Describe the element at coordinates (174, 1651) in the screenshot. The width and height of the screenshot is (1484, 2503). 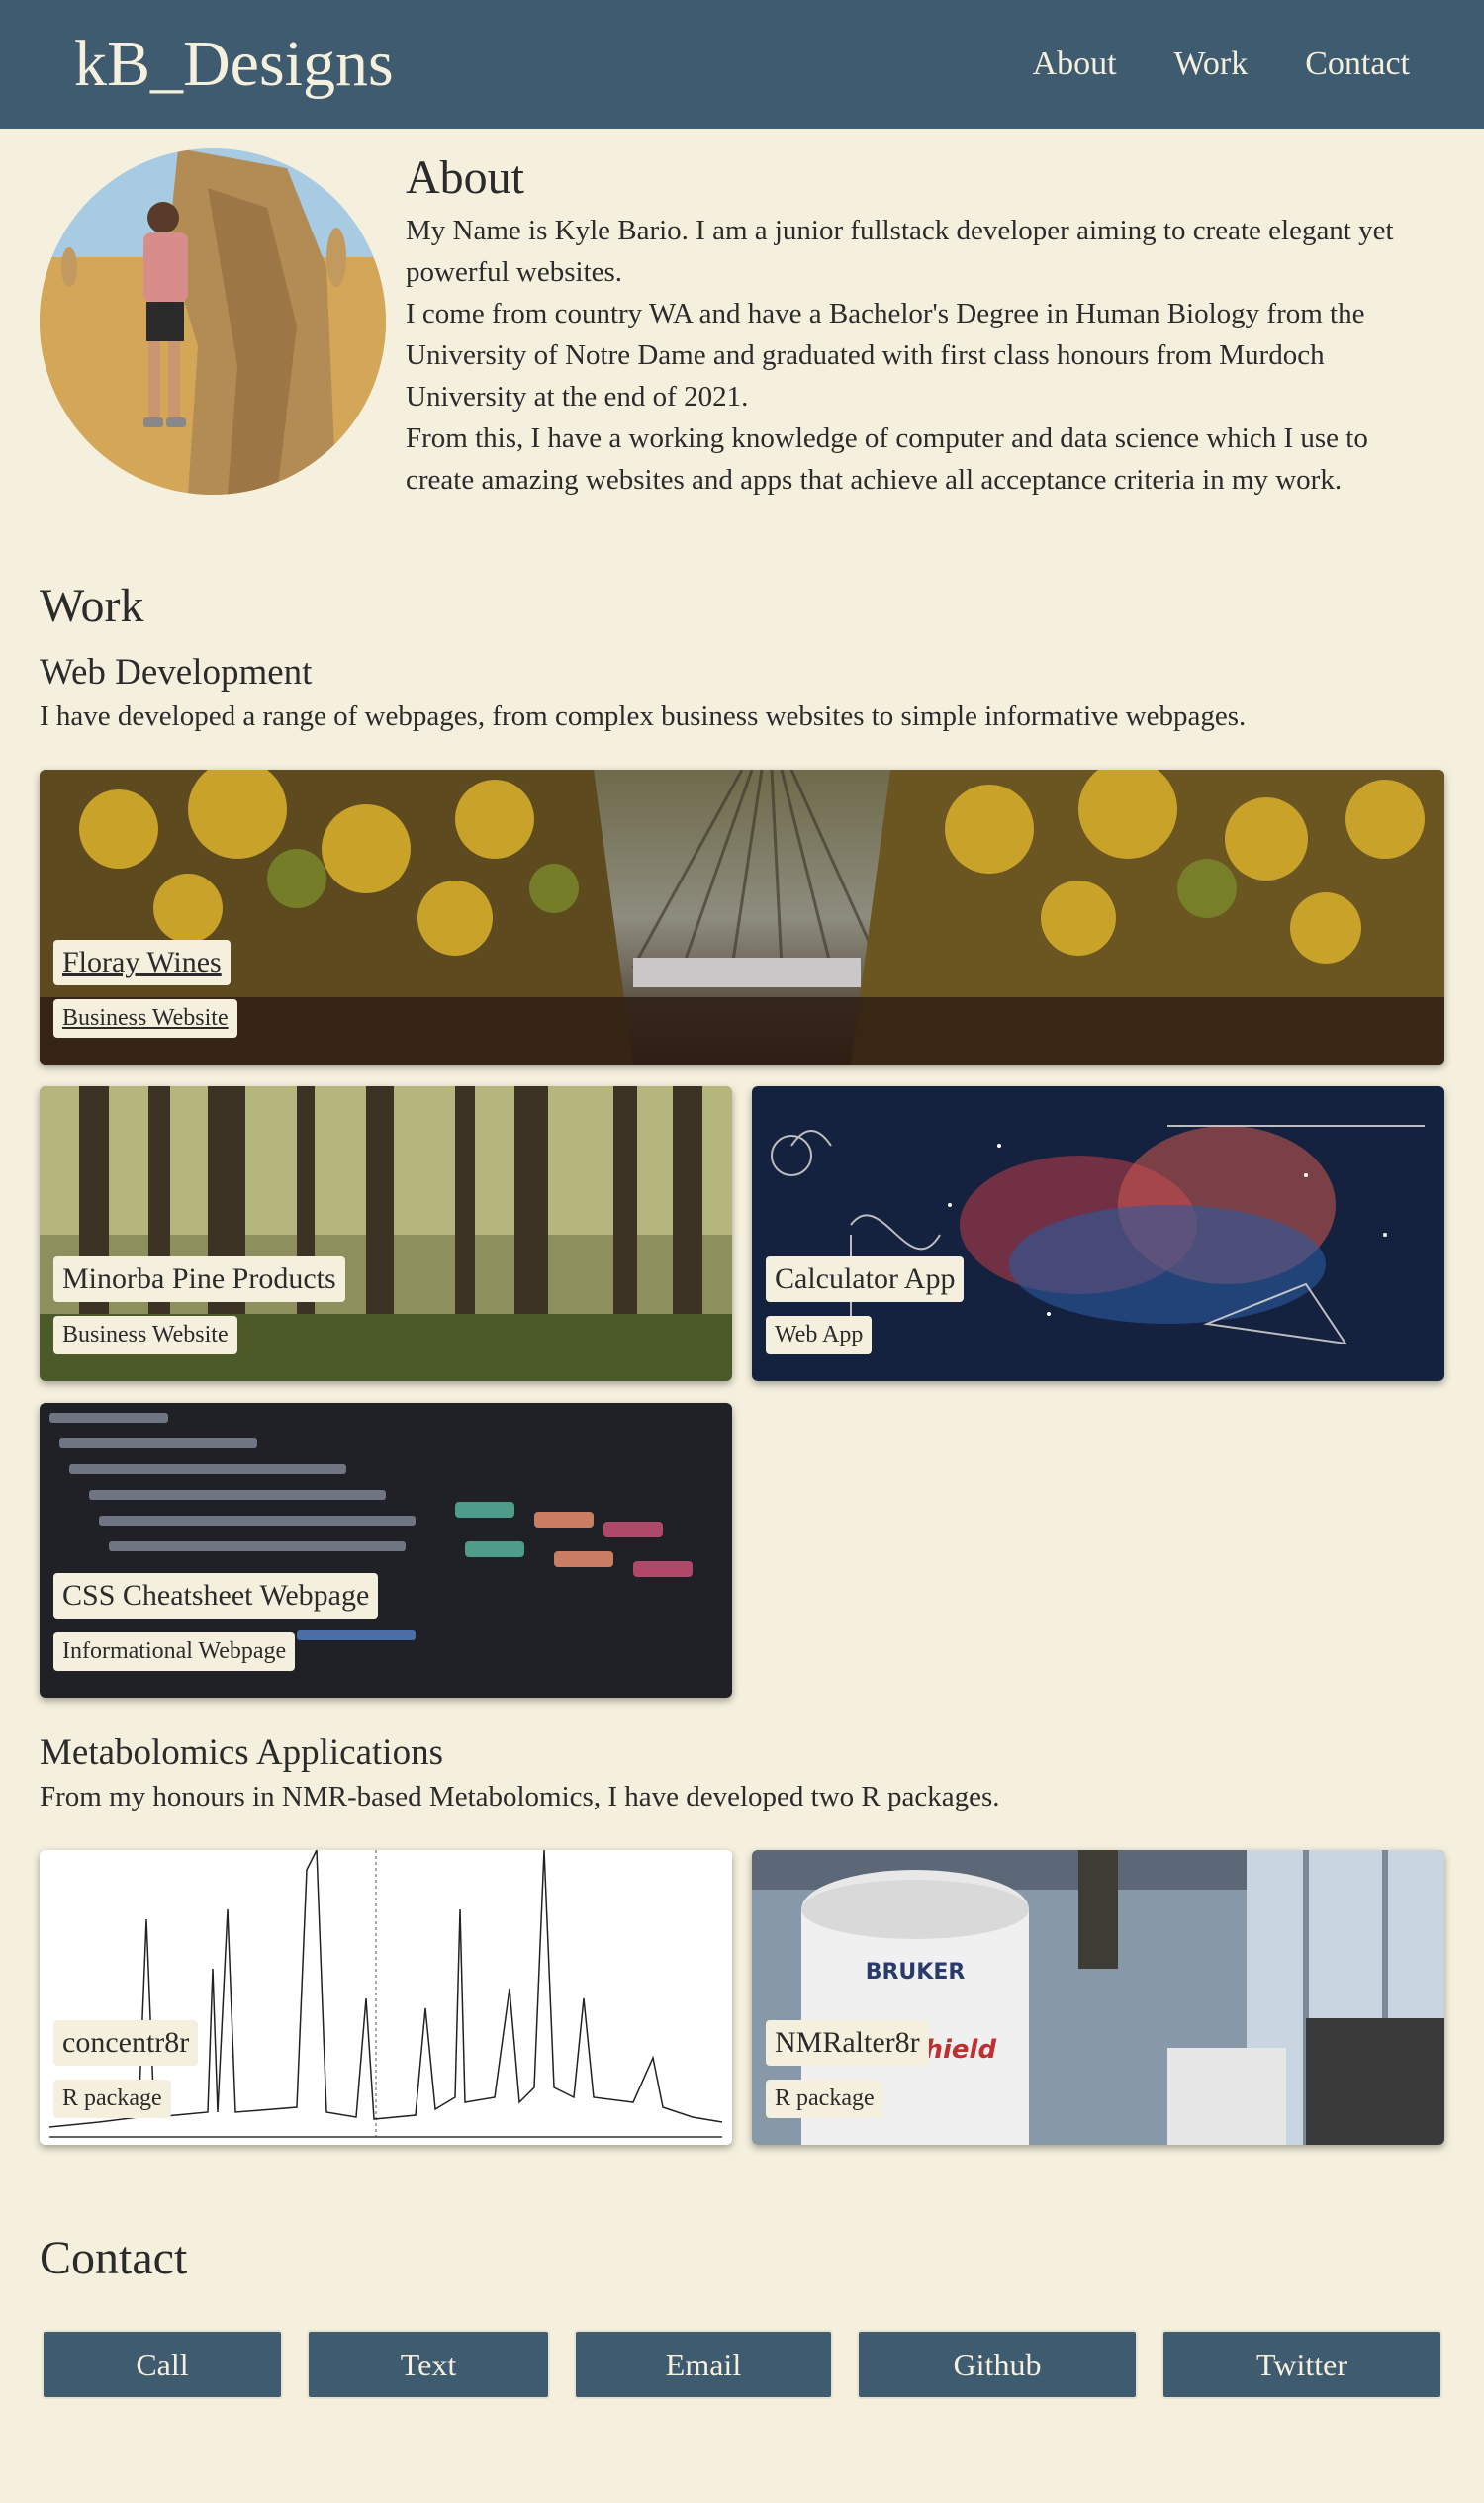
I see `project-type: Informational Webpage` at that location.